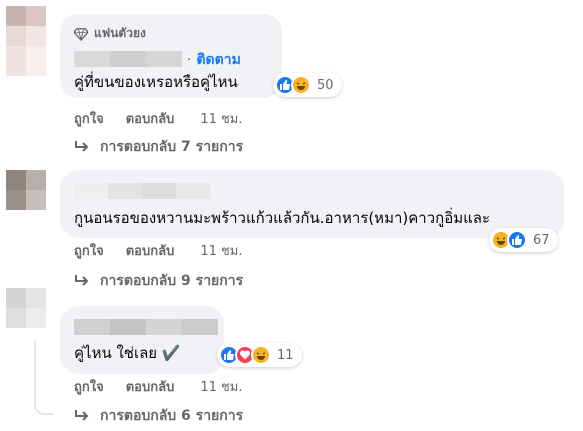 The width and height of the screenshot is (583, 431). I want to click on follow-link: · ติดตาม, so click(214, 60).